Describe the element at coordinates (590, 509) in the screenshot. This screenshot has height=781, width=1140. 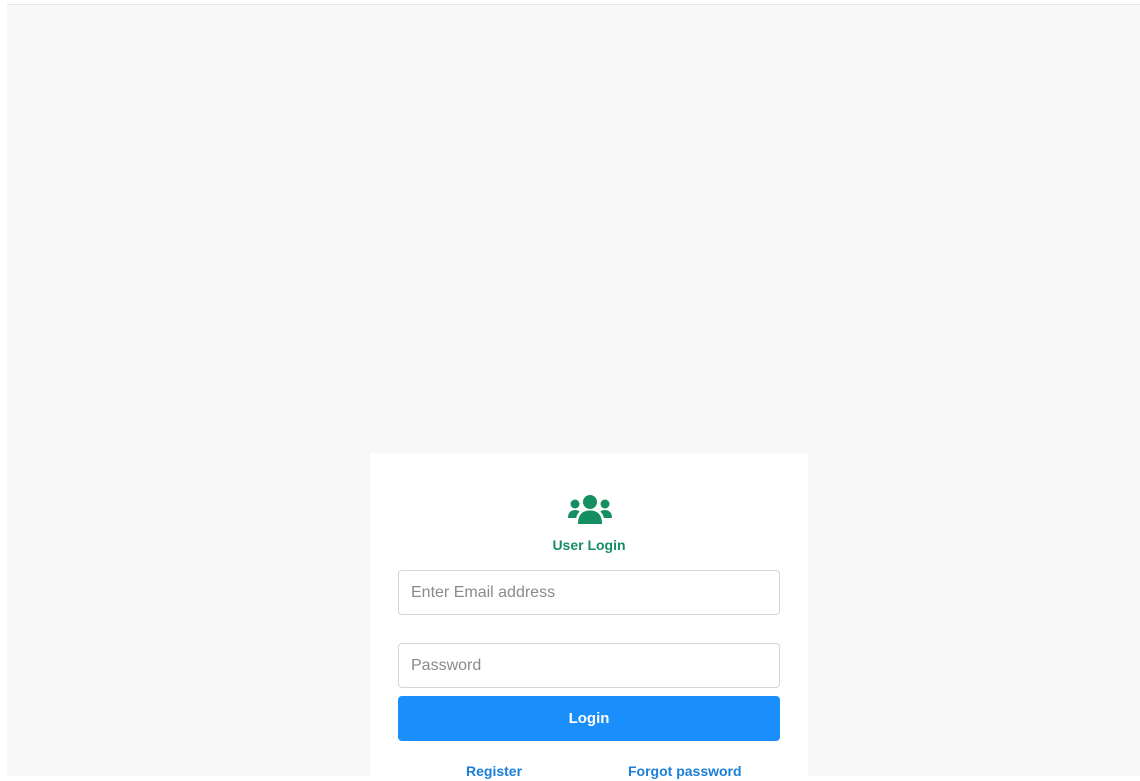
I see `users-icon` at that location.